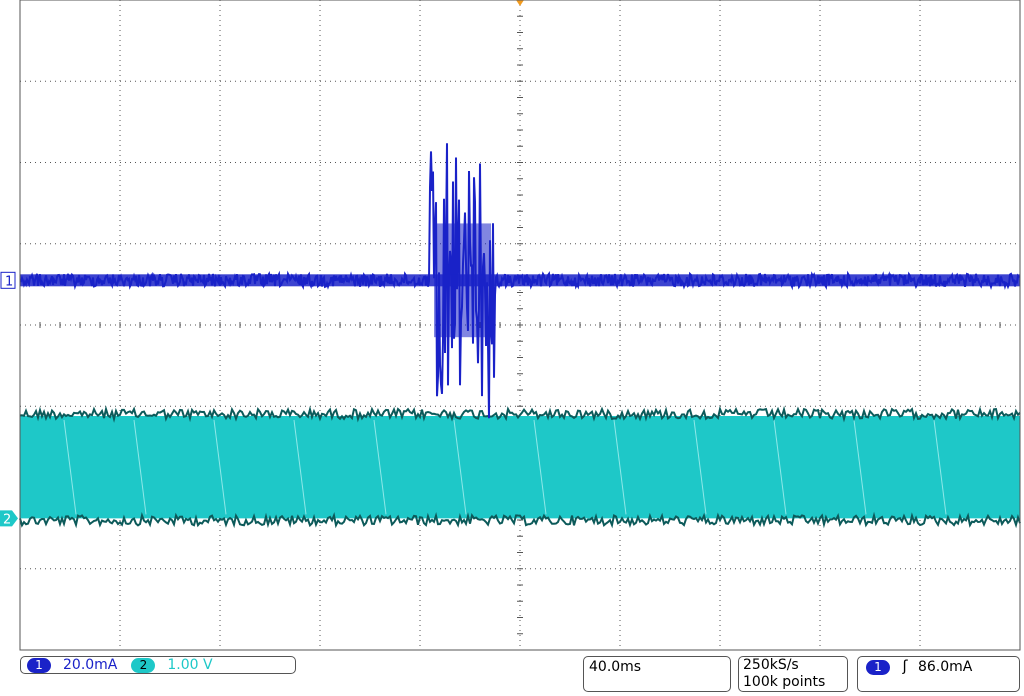 Image resolution: width=1024 pixels, height=696 pixels. I want to click on ch1-baseline, so click(520, 280).